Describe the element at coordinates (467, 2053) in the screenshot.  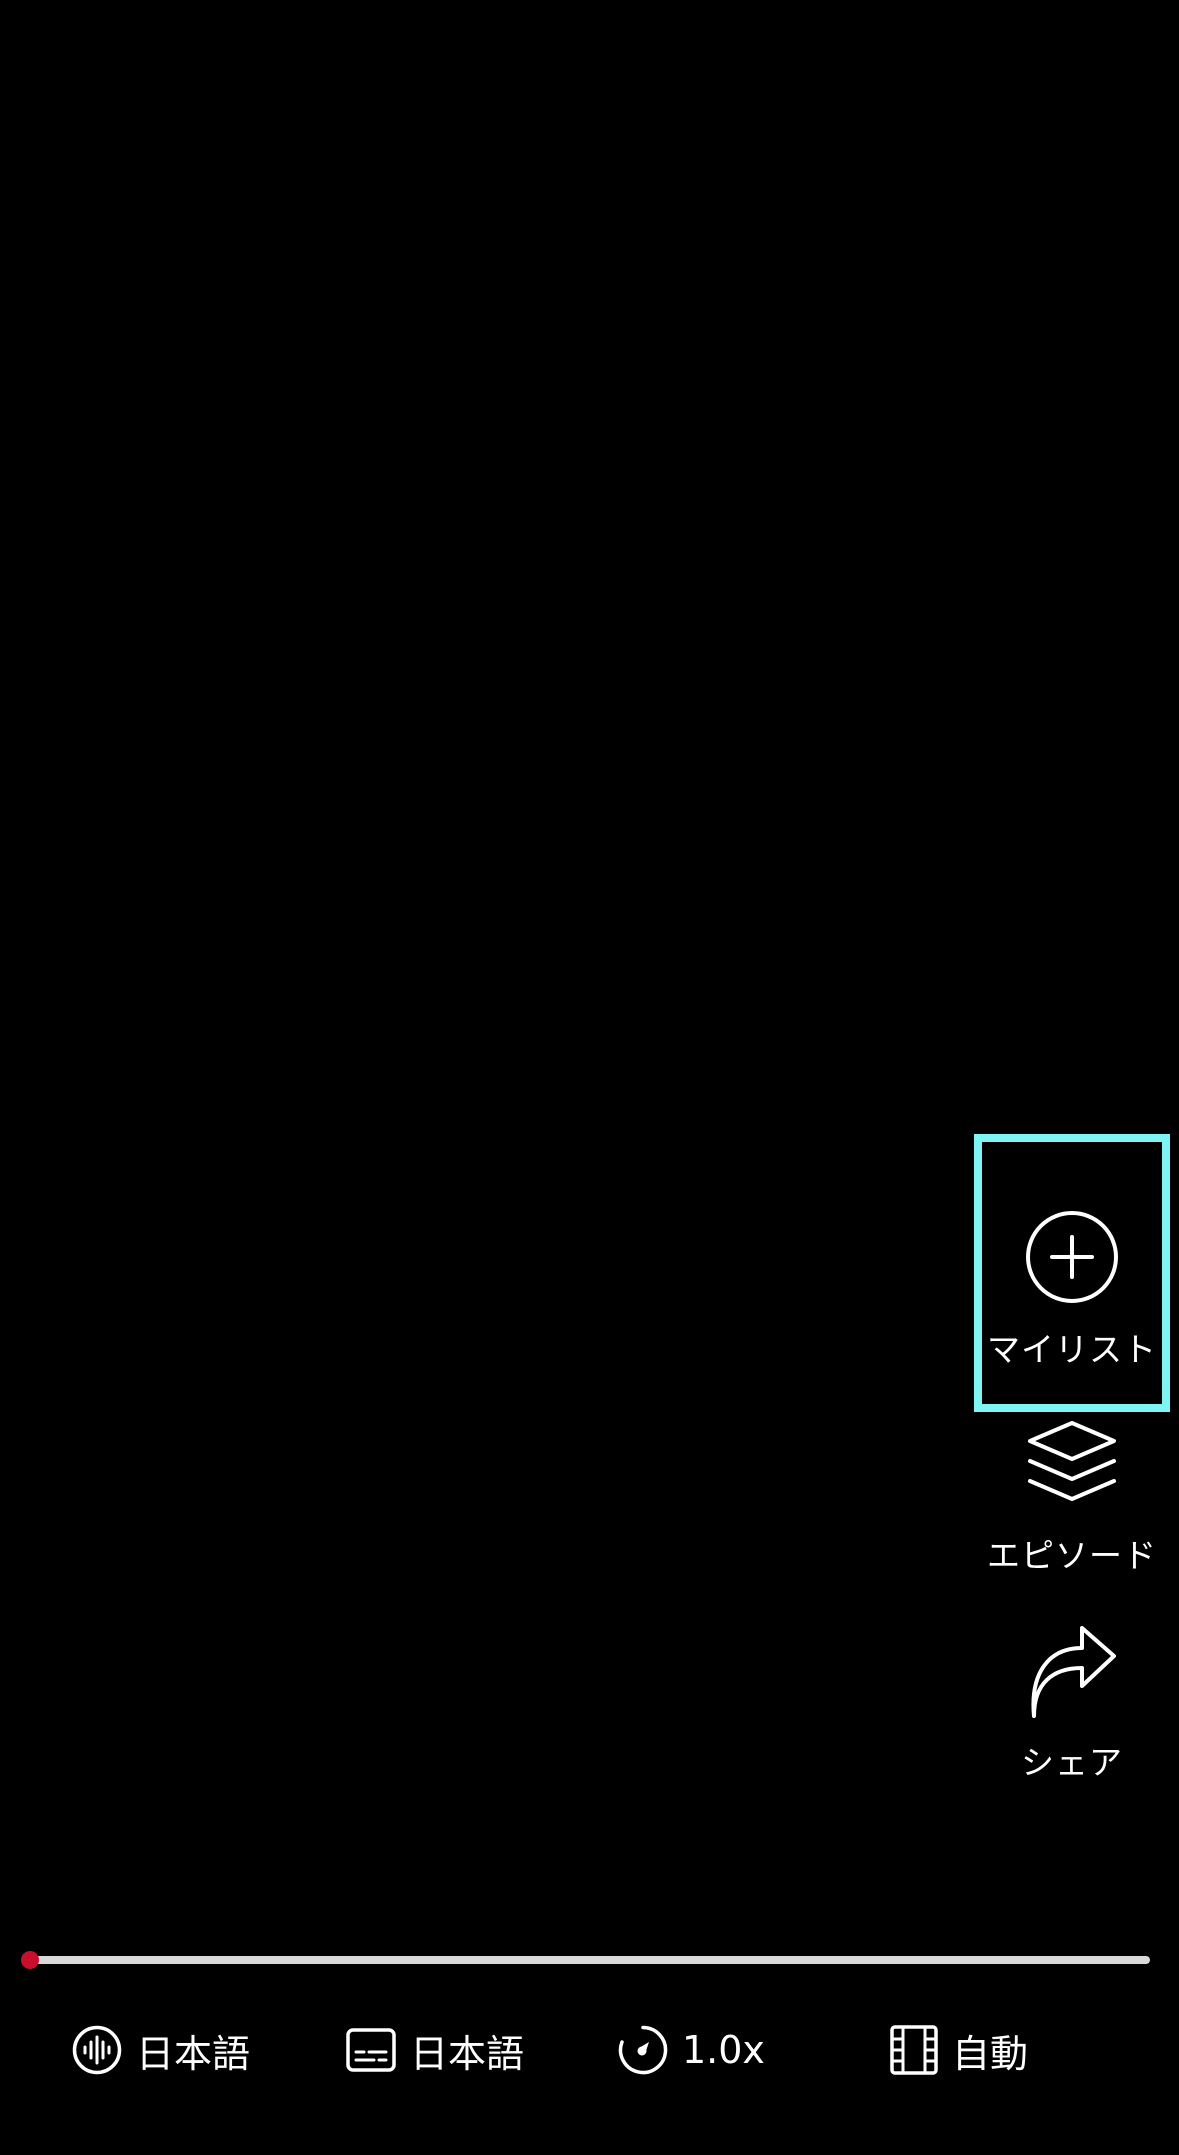
I see `subtitle-label: 日本語` at that location.